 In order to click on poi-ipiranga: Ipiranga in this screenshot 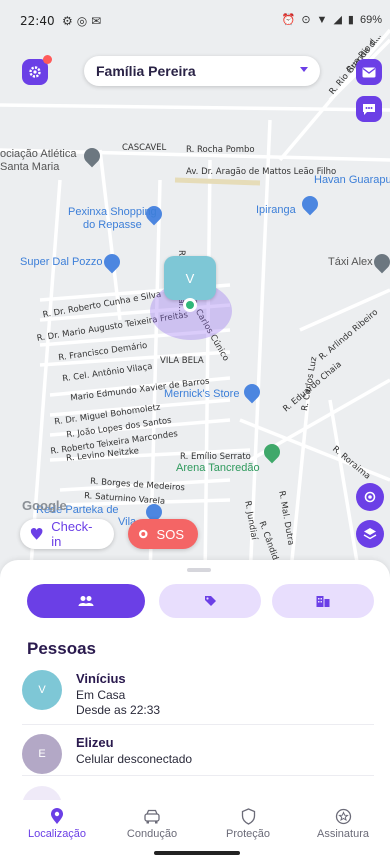, I will do `click(276, 210)`.